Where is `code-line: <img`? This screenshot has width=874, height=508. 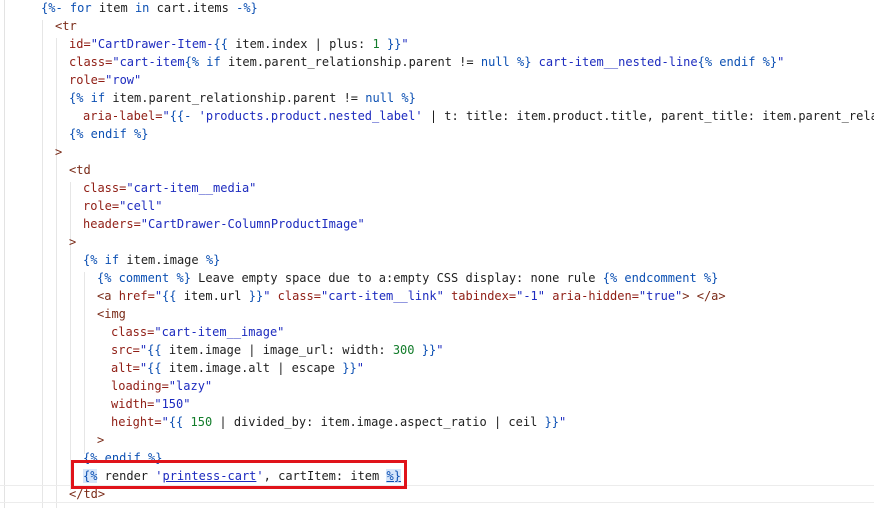 code-line: <img is located at coordinates (111, 314).